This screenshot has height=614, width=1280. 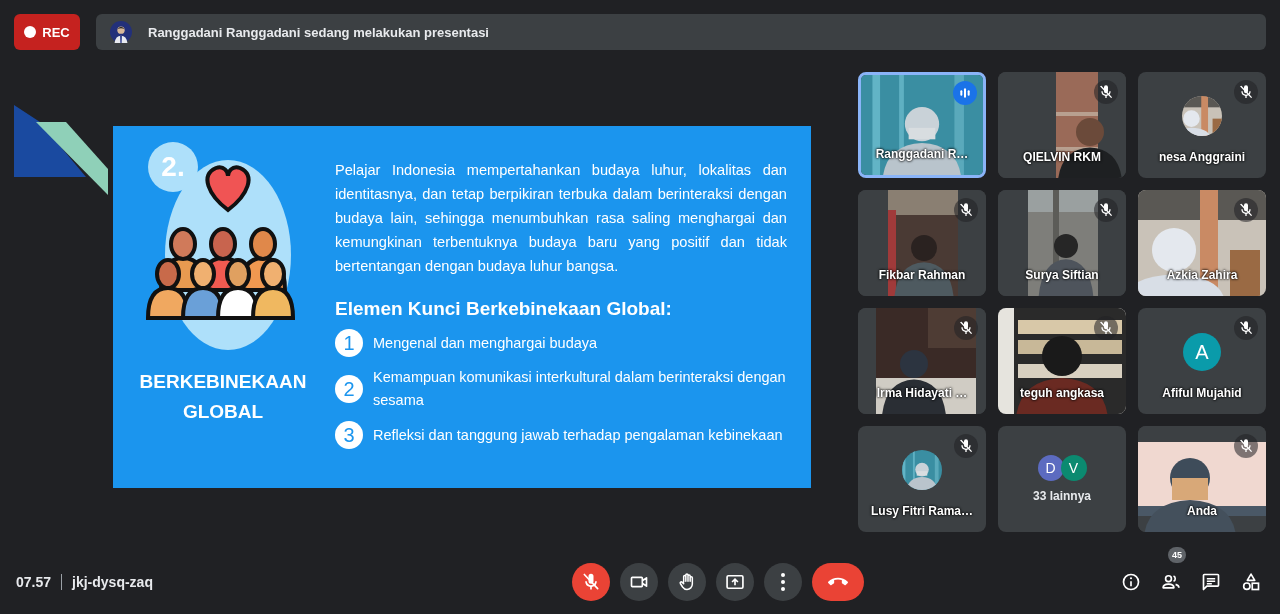 I want to click on banner-text: Ranggadani Ranggadani sedang melakukan presentasi, so click(x=318, y=32).